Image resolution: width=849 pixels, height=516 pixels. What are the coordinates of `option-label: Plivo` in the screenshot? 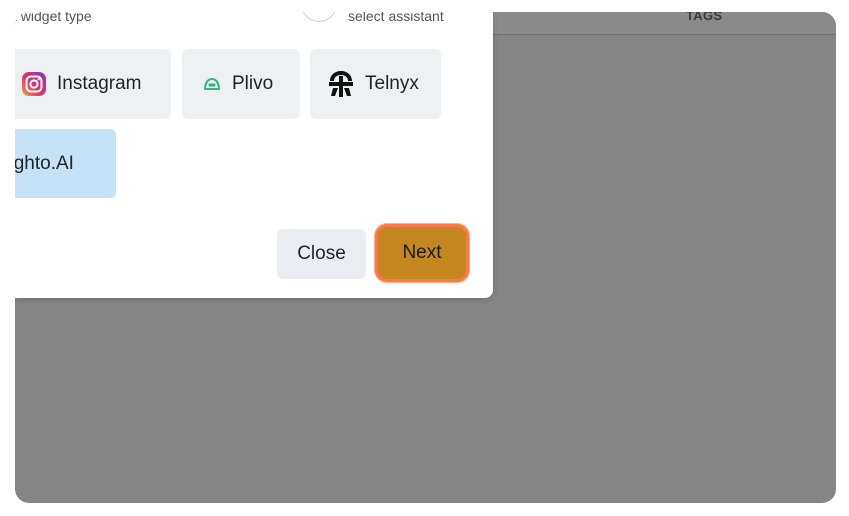 It's located at (253, 83).